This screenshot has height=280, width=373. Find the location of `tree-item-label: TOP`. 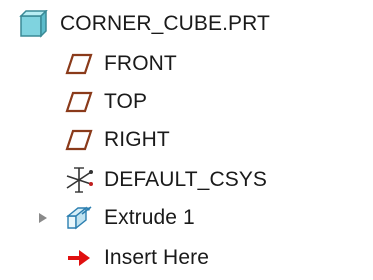

tree-item-label: TOP is located at coordinates (126, 101).